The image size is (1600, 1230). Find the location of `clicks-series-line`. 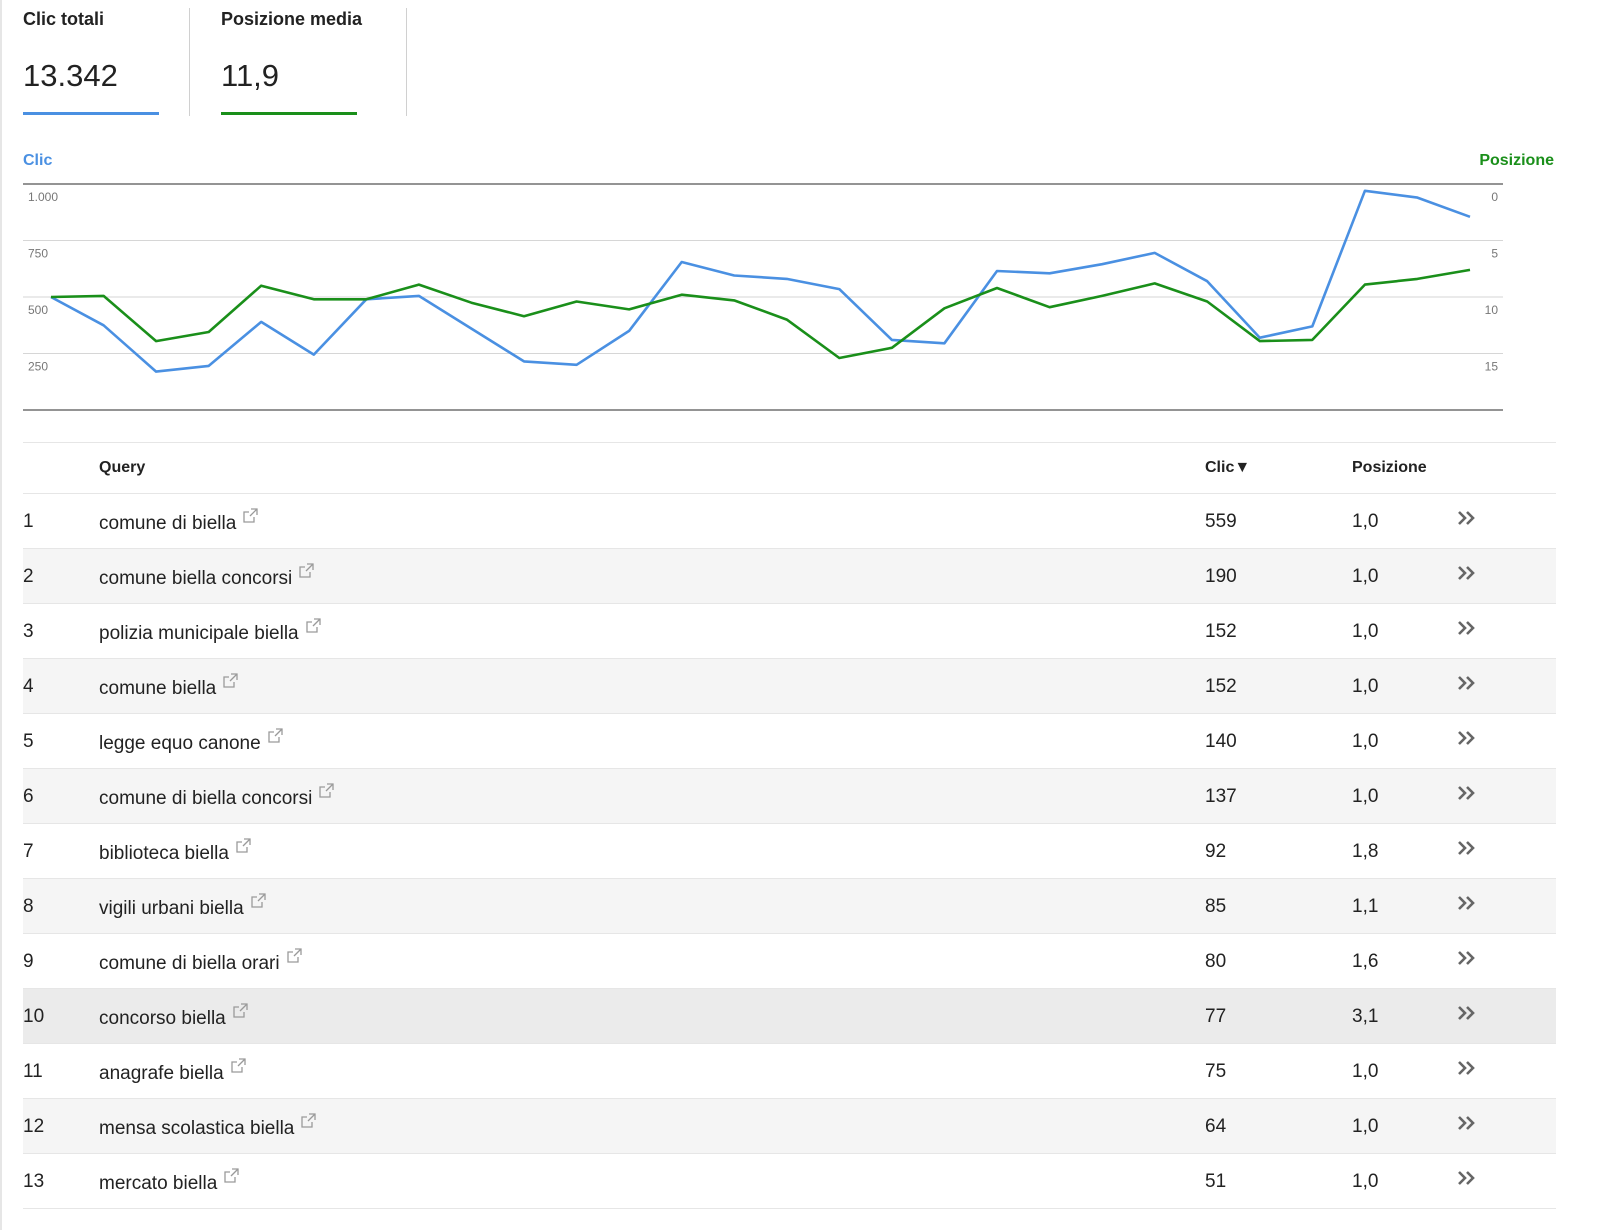

clicks-series-line is located at coordinates (760, 281).